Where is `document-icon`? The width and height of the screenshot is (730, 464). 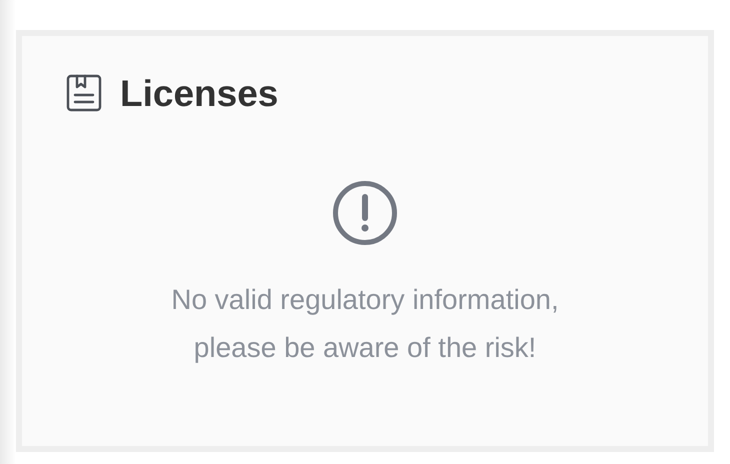 document-icon is located at coordinates (84, 93).